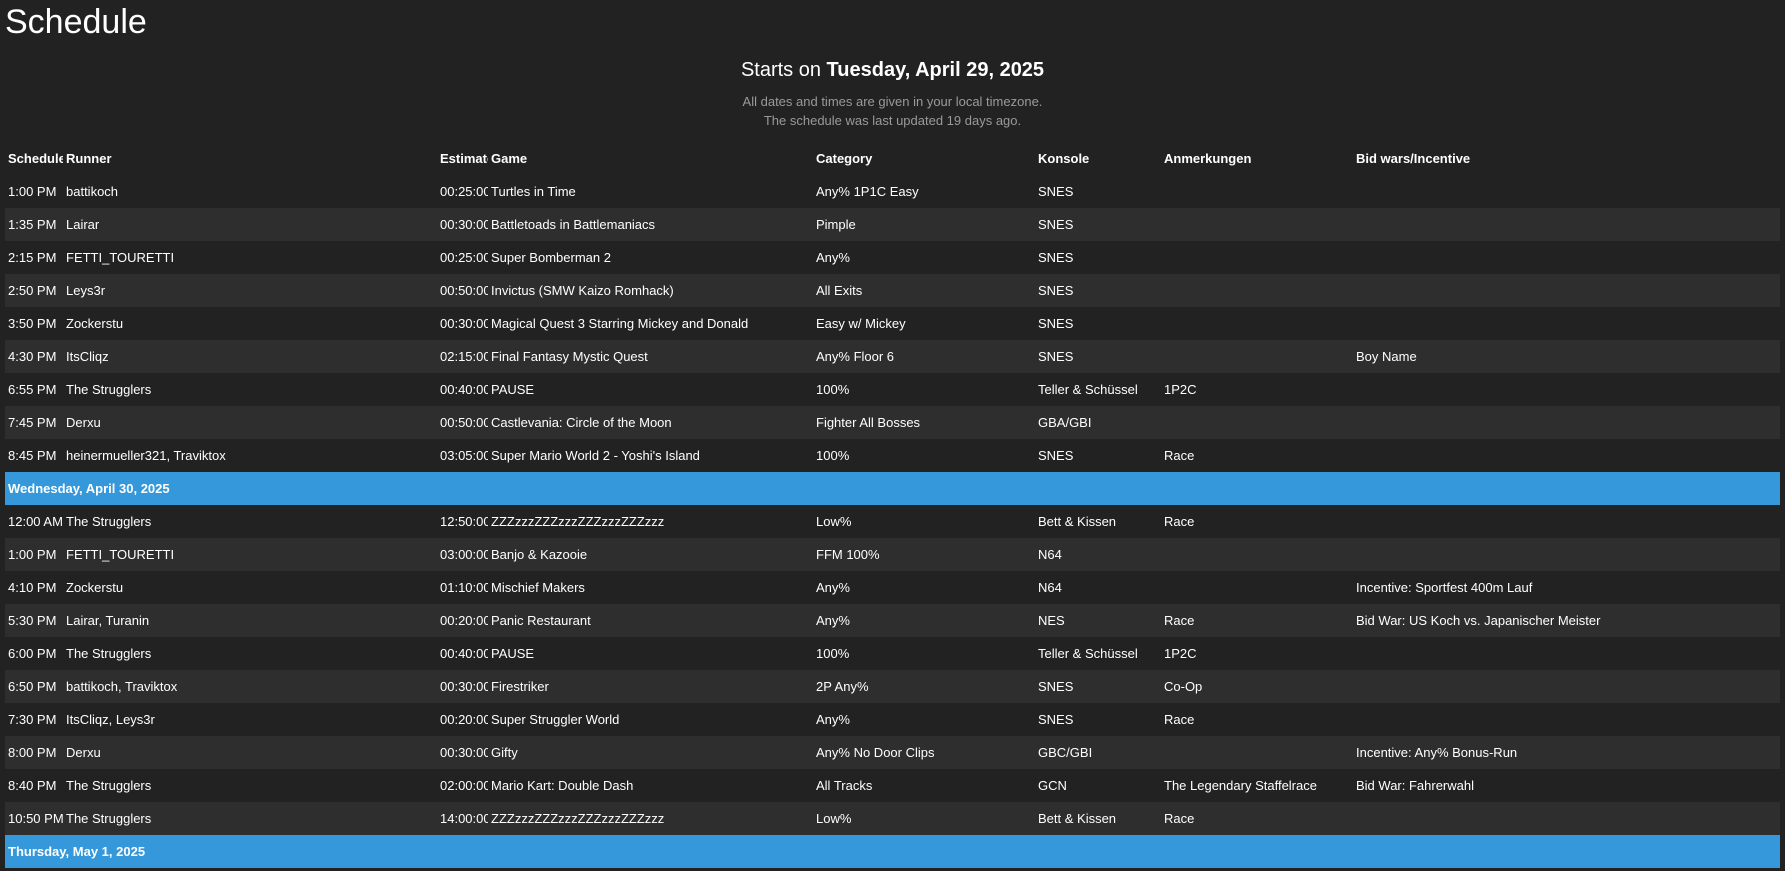 The width and height of the screenshot is (1785, 871). I want to click on cell-game: Gifty, so click(504, 752).